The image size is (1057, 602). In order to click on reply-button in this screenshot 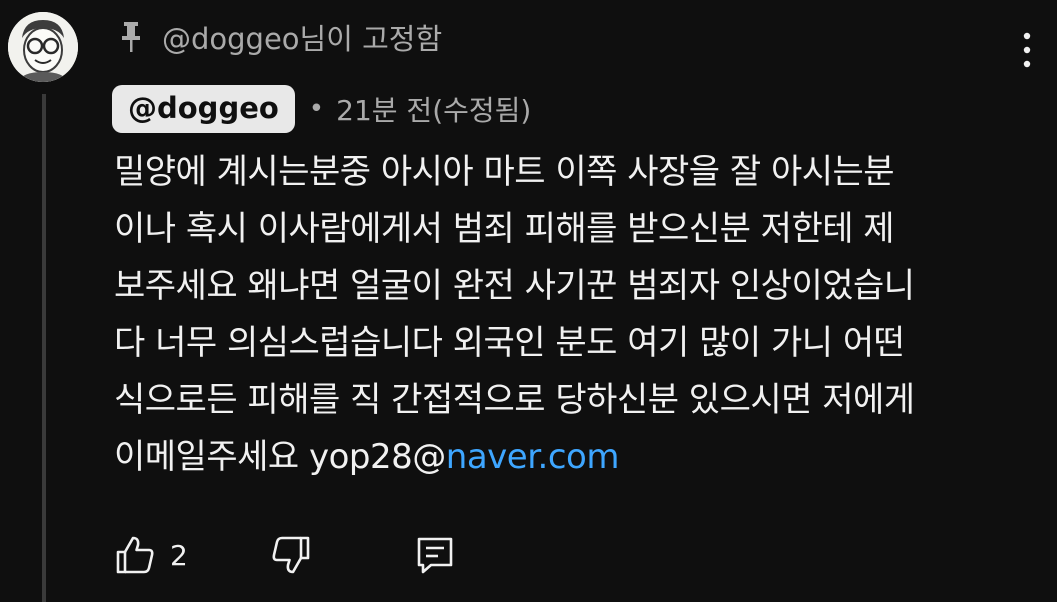, I will do `click(435, 555)`.